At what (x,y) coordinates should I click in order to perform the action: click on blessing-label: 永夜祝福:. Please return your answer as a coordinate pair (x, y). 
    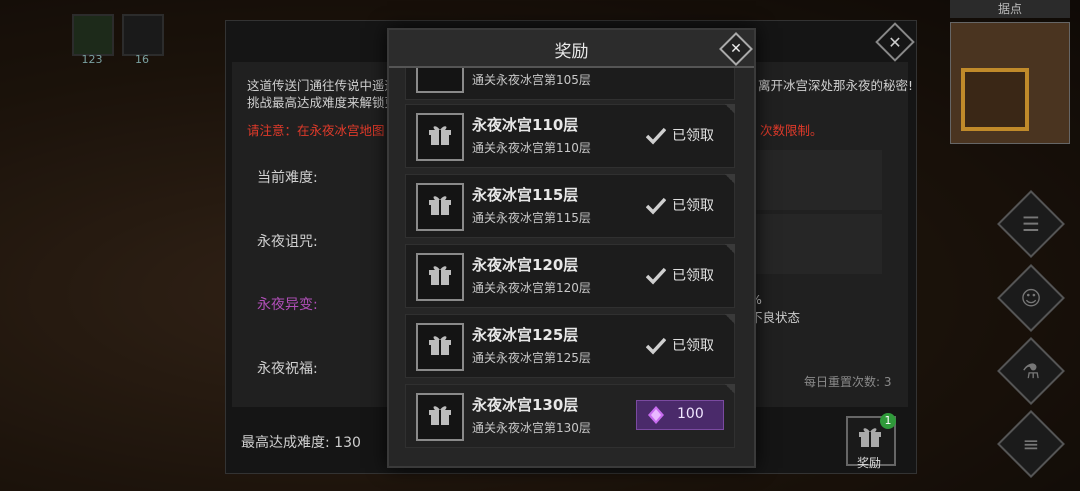
    Looking at the image, I should click on (287, 369).